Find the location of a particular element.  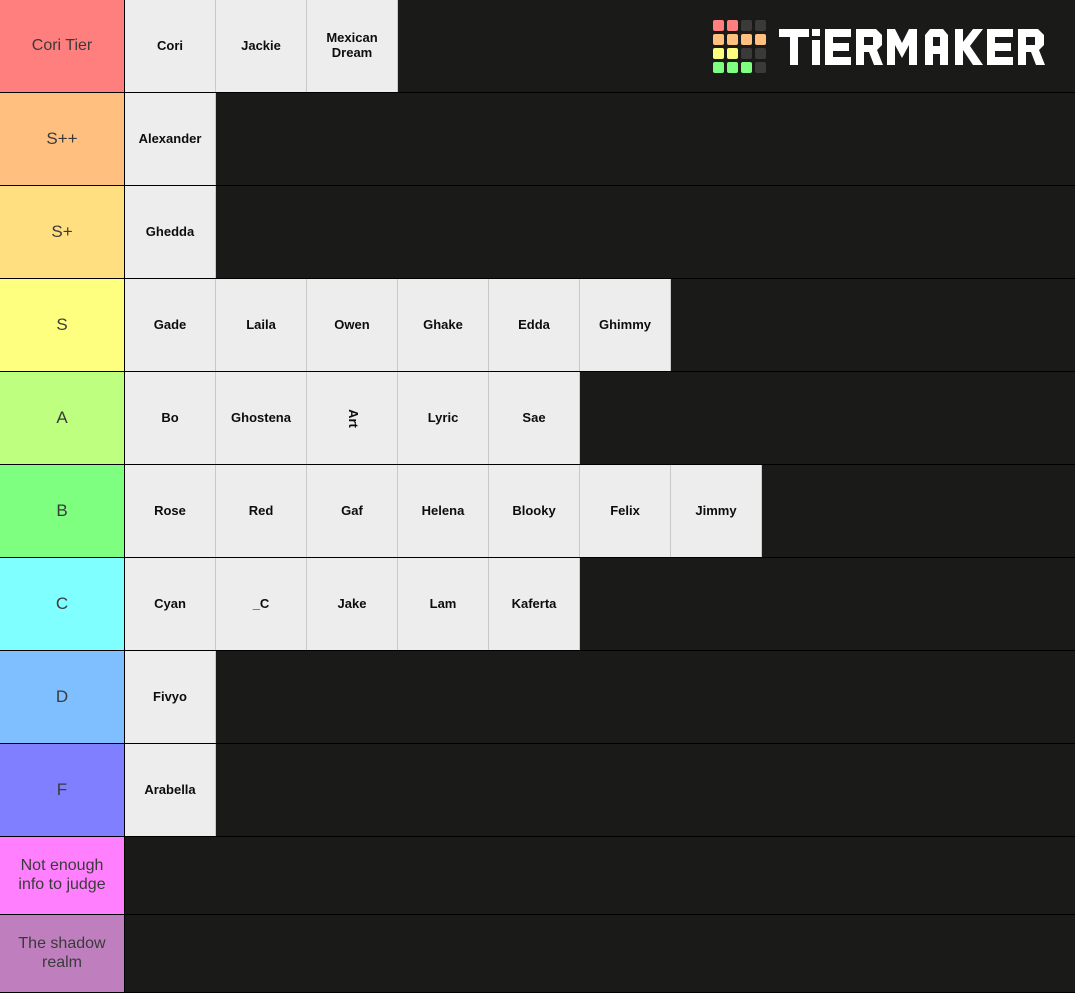

tier-item-label: Kaferta is located at coordinates (534, 603).